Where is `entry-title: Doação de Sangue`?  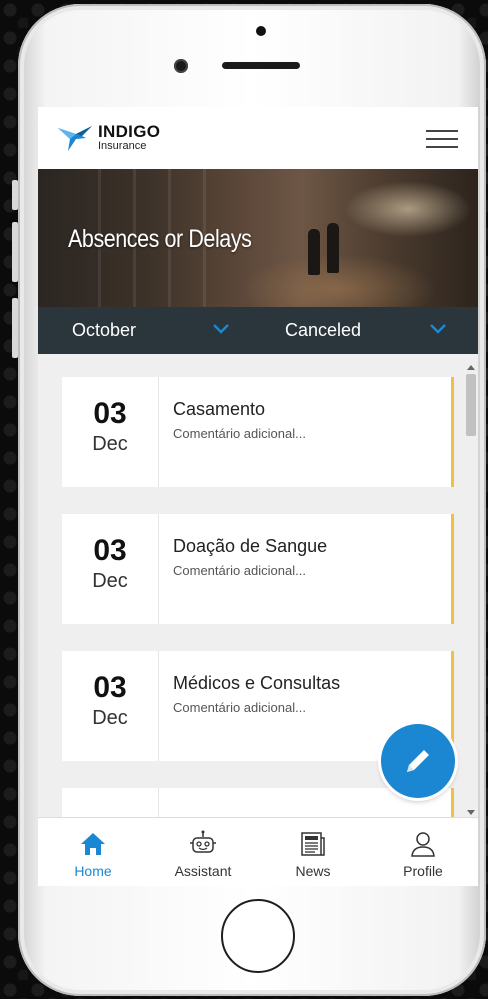 entry-title: Doação de Sangue is located at coordinates (250, 546).